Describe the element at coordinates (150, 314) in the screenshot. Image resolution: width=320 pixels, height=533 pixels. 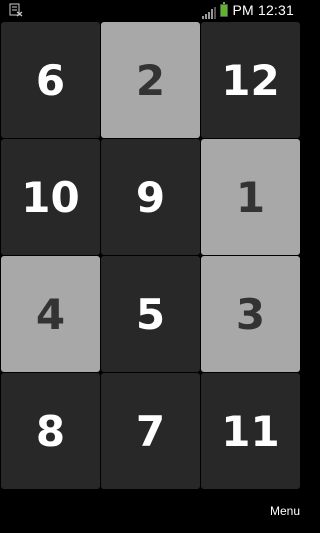
I see `tile: 5` at that location.